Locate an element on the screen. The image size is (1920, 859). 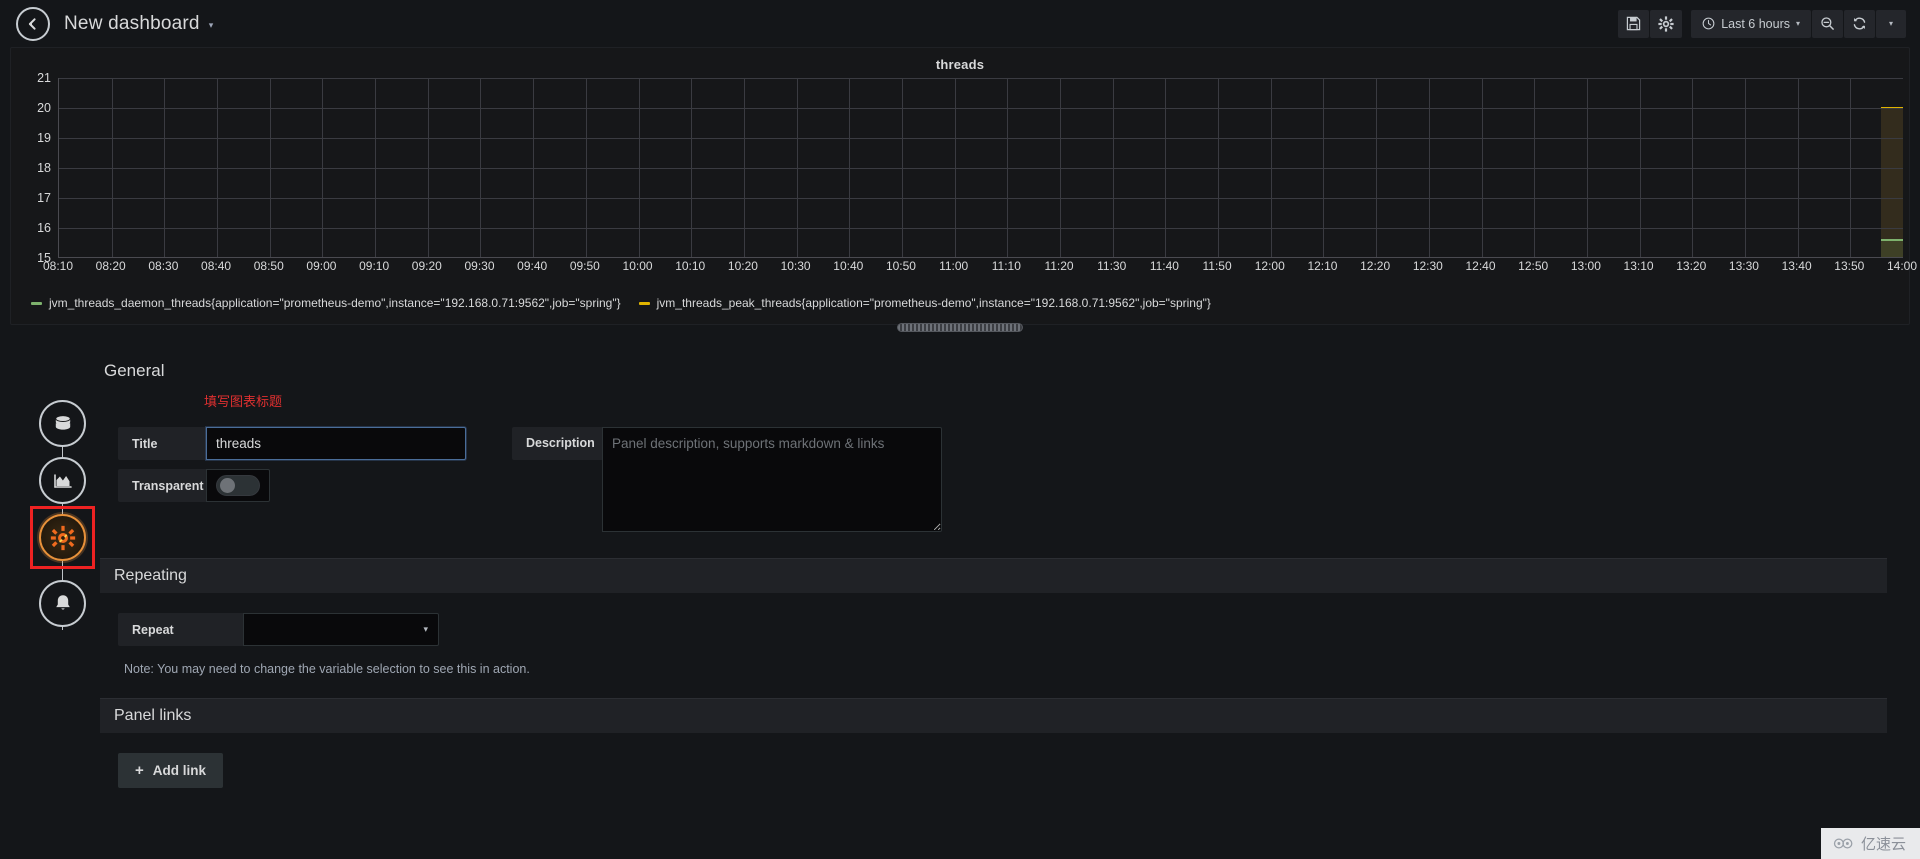
x-axis-tick: 10:20 is located at coordinates (742, 266).